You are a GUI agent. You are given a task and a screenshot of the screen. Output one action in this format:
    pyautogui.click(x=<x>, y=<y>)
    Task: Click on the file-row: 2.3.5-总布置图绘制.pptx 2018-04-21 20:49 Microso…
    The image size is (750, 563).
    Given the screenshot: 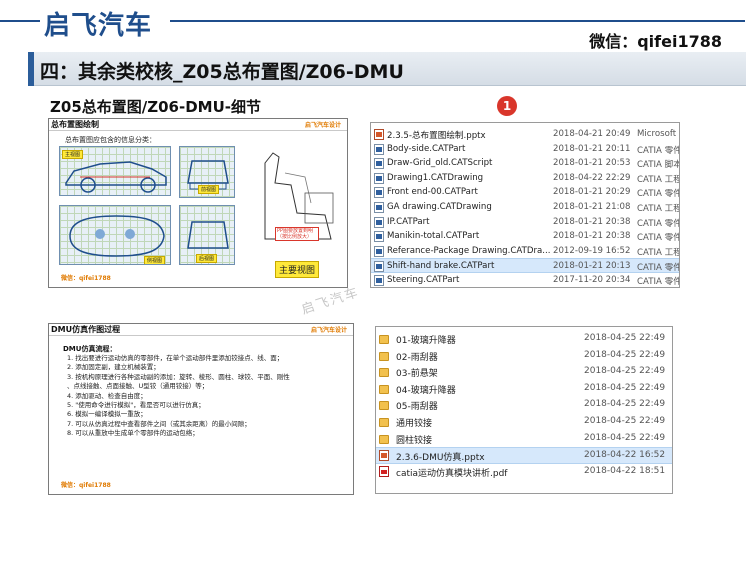 What is the action you would take?
    pyautogui.click(x=525, y=134)
    